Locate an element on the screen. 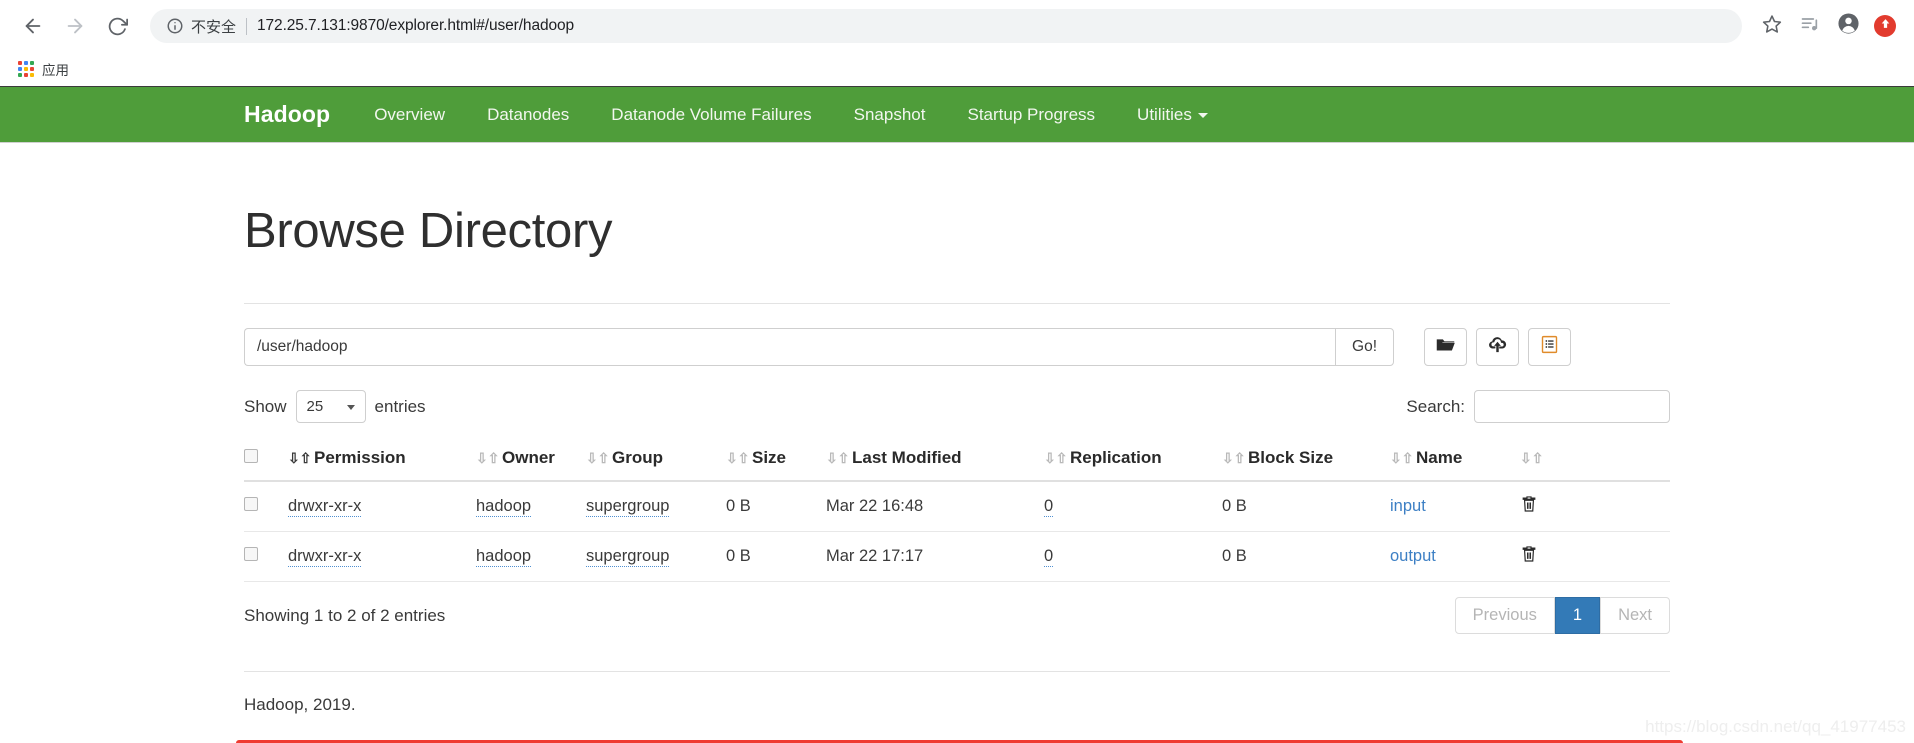 The width and height of the screenshot is (1914, 743). pagination-page-1: 1 is located at coordinates (1577, 615).